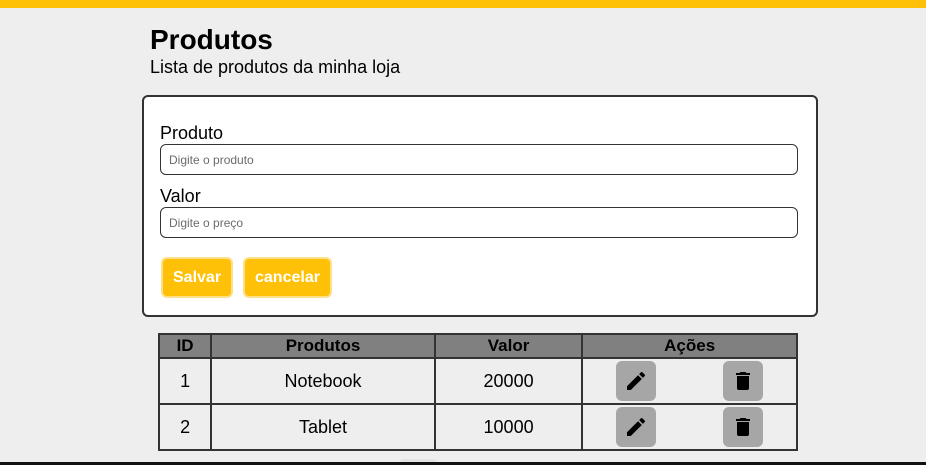 The height and width of the screenshot is (465, 926). I want to click on page-header: Produtos Lista de produtos da minha loja, so click(275, 51).